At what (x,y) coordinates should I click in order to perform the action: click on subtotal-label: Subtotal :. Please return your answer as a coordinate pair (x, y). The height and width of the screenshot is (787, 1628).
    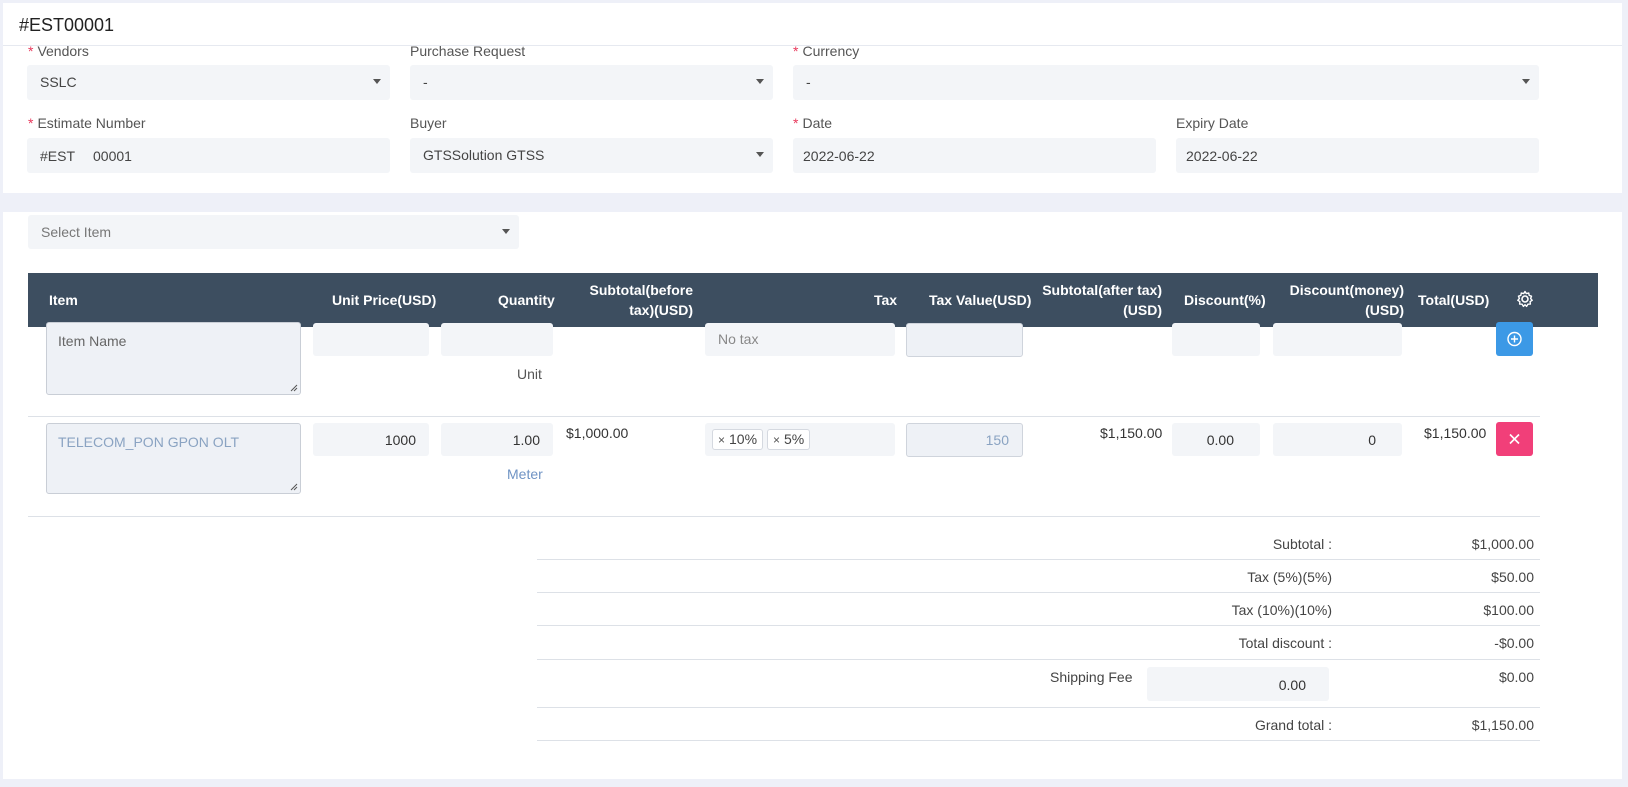
    Looking at the image, I should click on (1302, 544).